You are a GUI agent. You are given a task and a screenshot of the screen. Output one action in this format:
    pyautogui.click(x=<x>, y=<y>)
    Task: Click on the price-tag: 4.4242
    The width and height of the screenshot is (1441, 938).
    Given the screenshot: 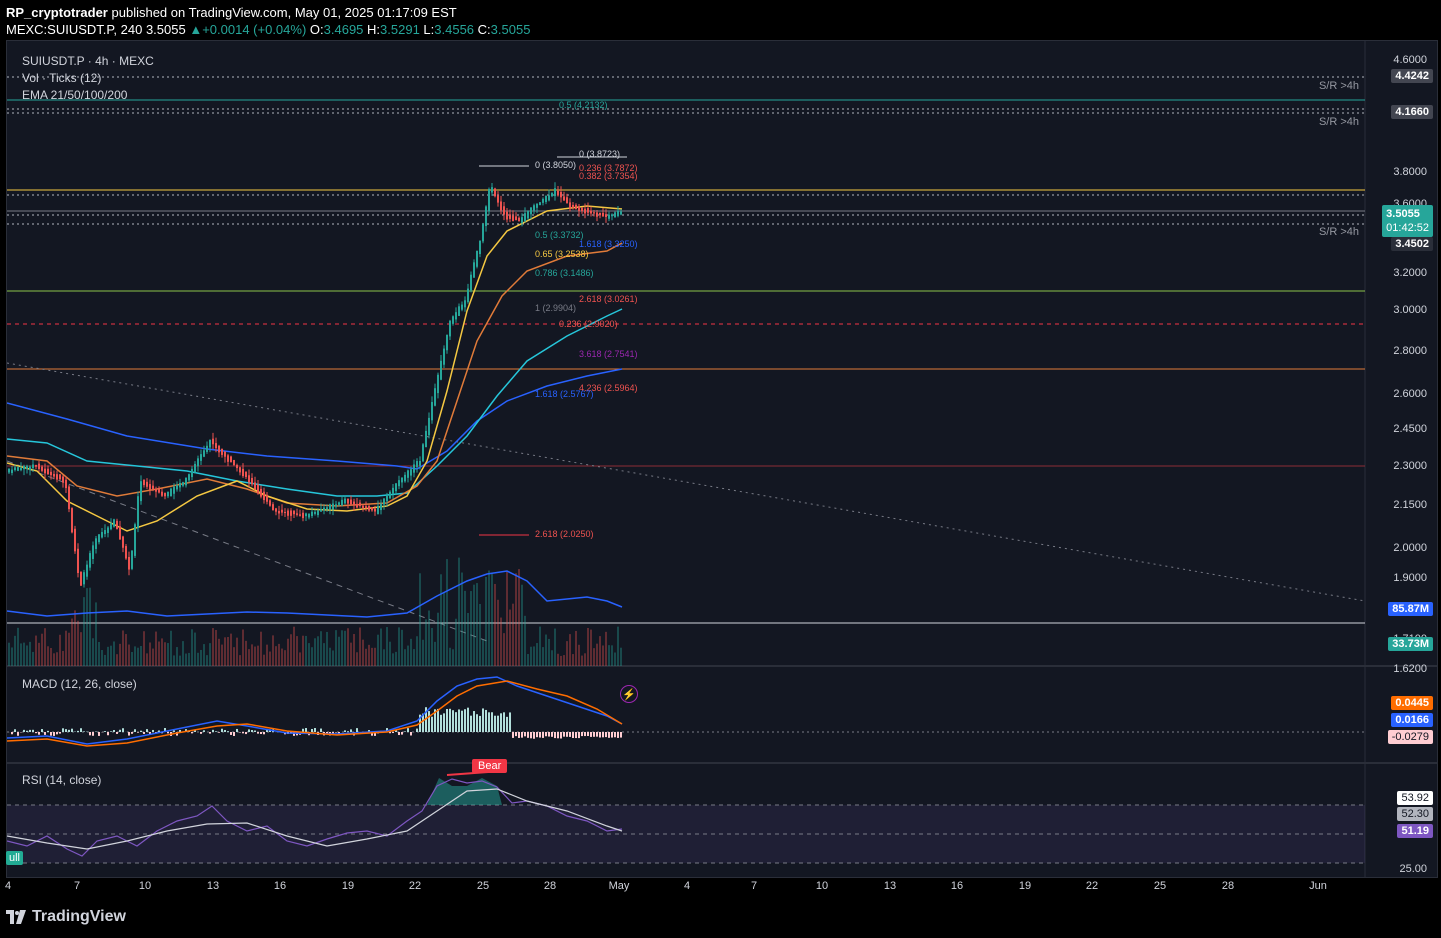 What is the action you would take?
    pyautogui.click(x=1412, y=76)
    